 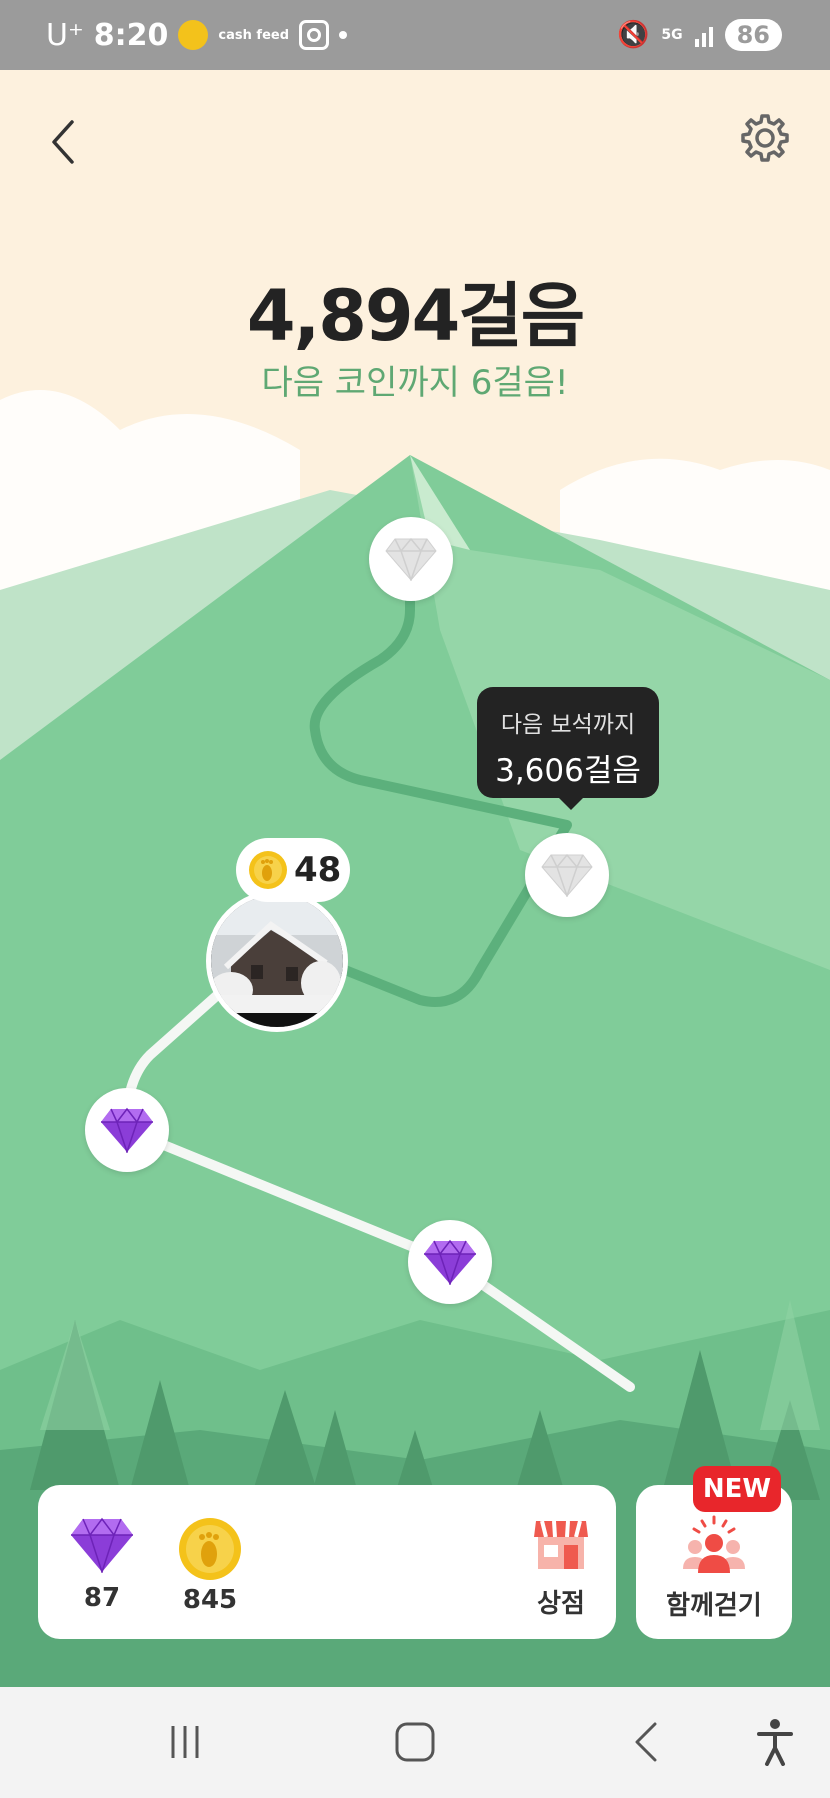 What do you see at coordinates (193, 35) in the screenshot?
I see `cashfeed-sun-icon` at bounding box center [193, 35].